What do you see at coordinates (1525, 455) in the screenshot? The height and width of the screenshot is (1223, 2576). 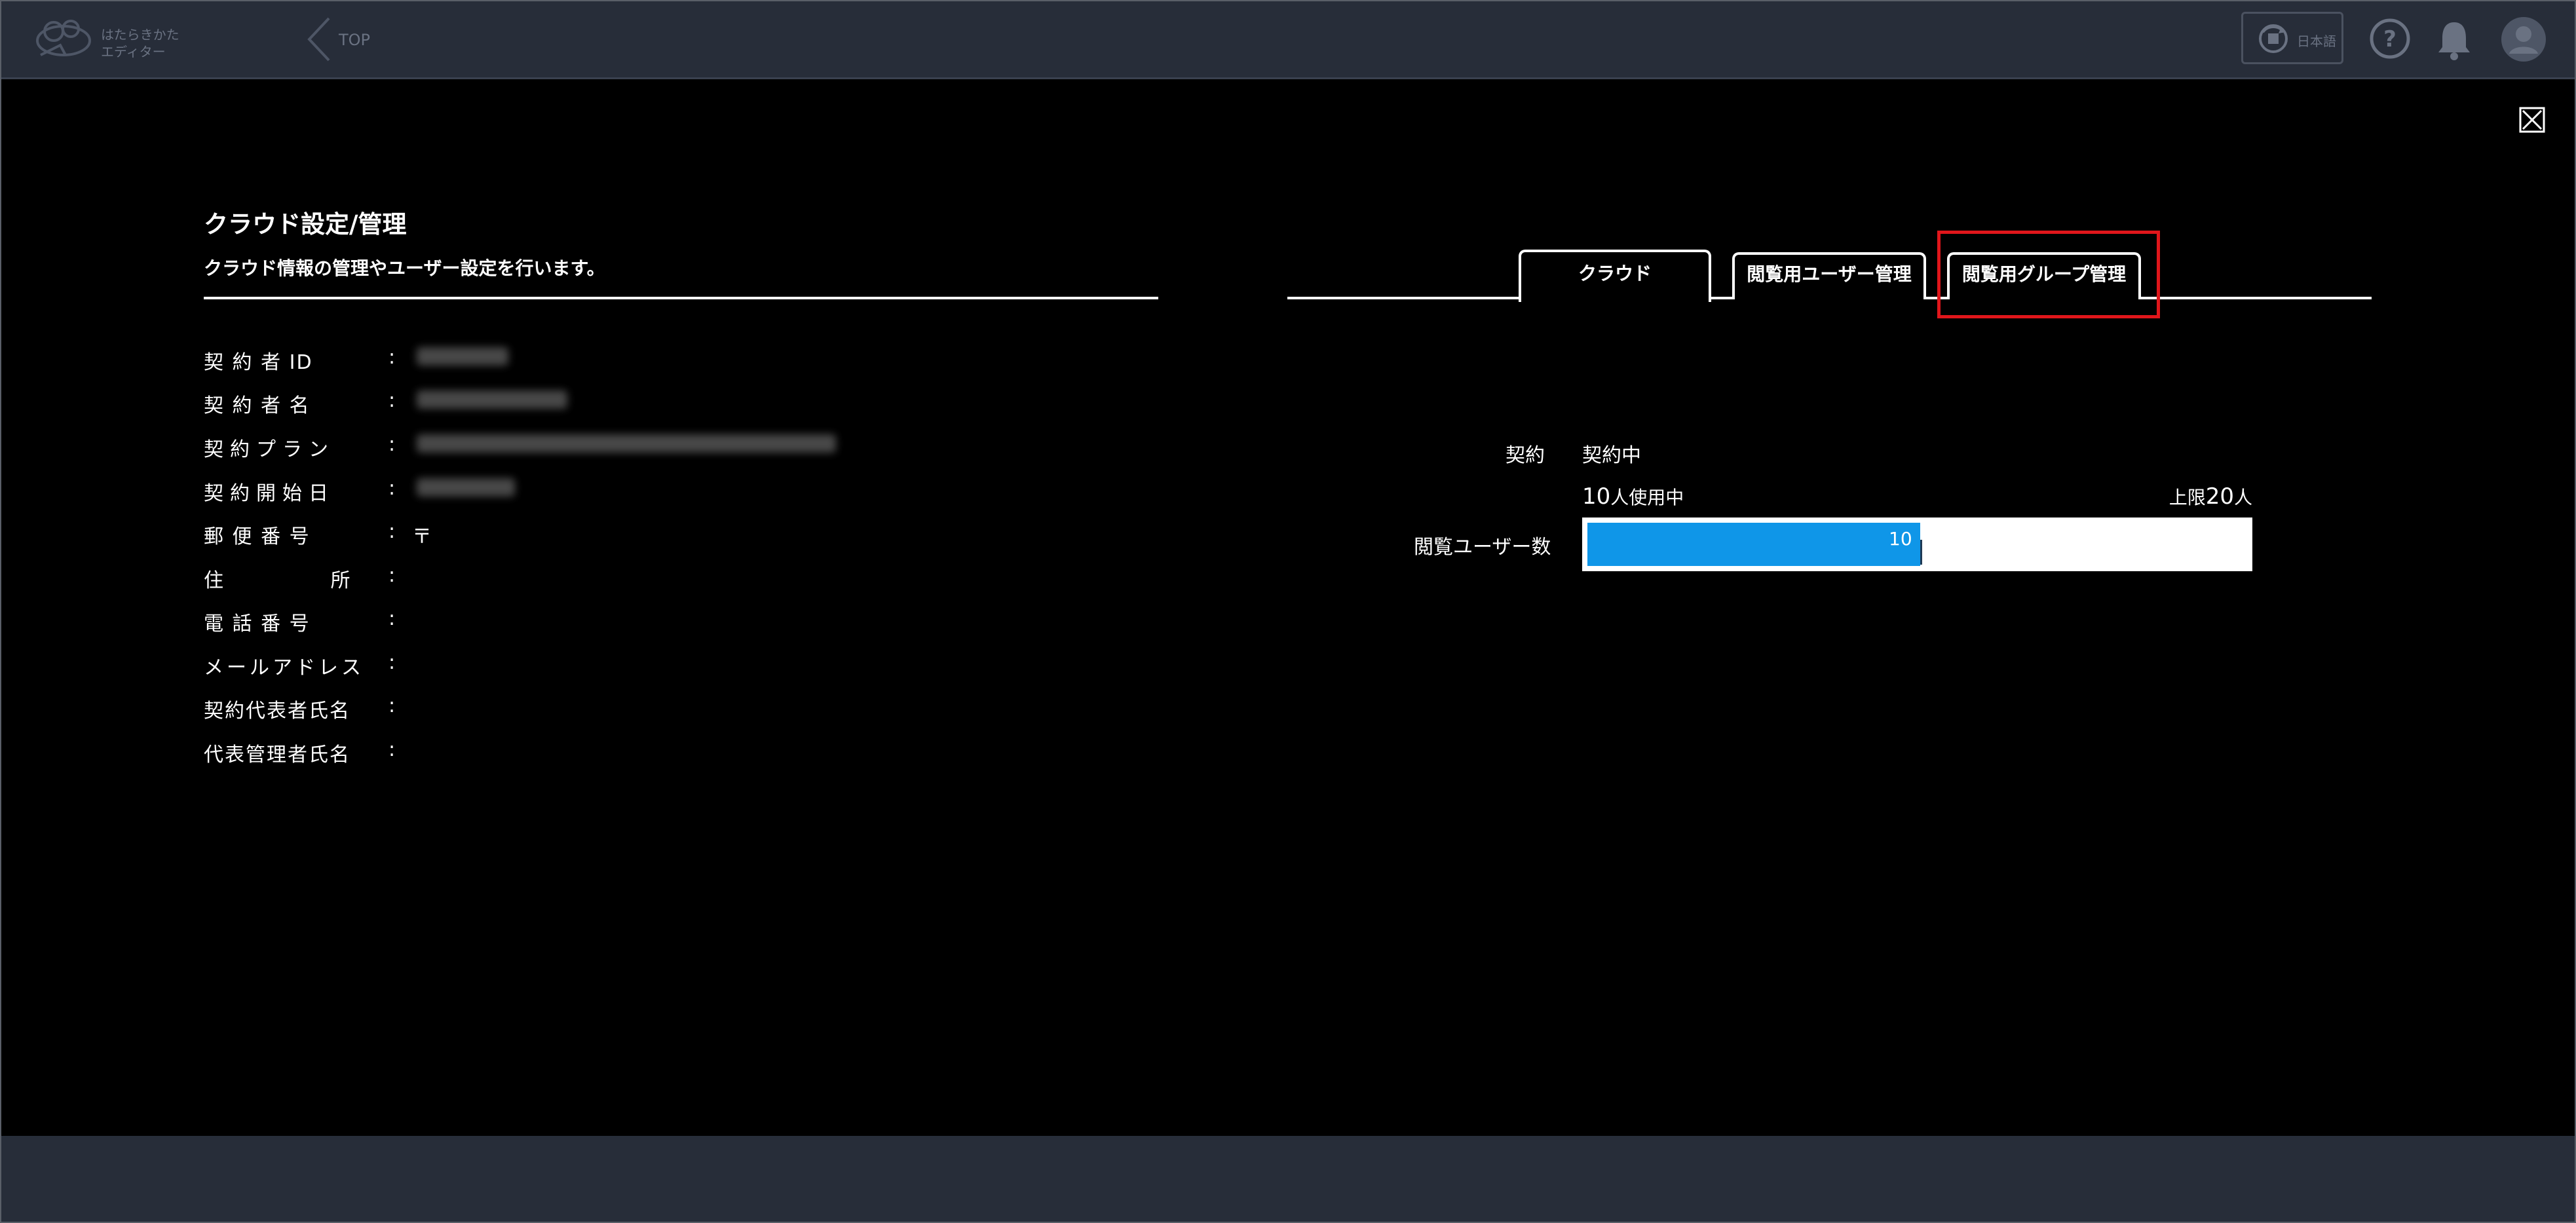 I see `contract-label: 契約` at bounding box center [1525, 455].